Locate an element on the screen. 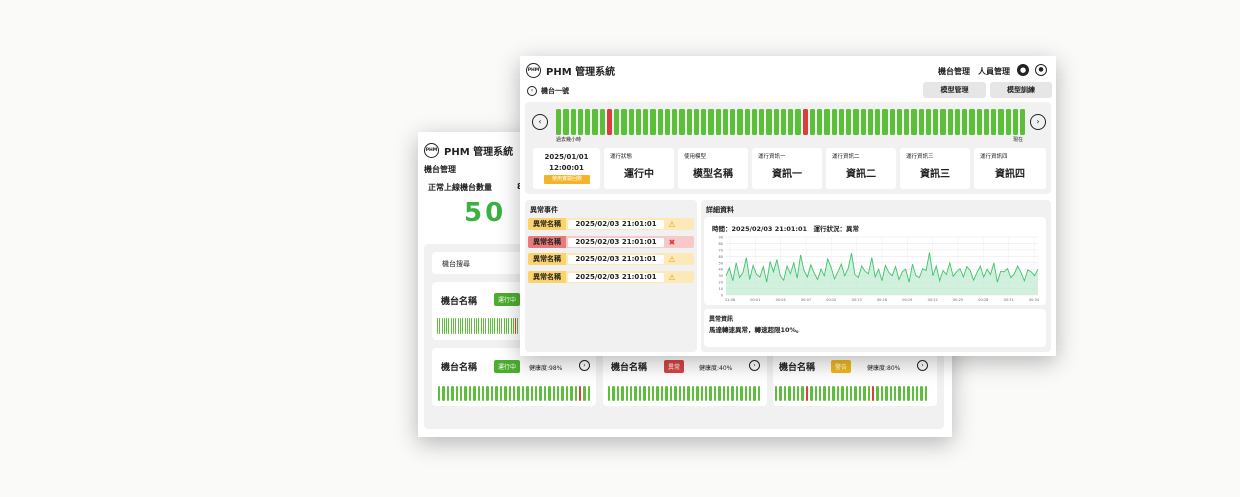  model-training-button: 模型訓練 is located at coordinates (1021, 90).